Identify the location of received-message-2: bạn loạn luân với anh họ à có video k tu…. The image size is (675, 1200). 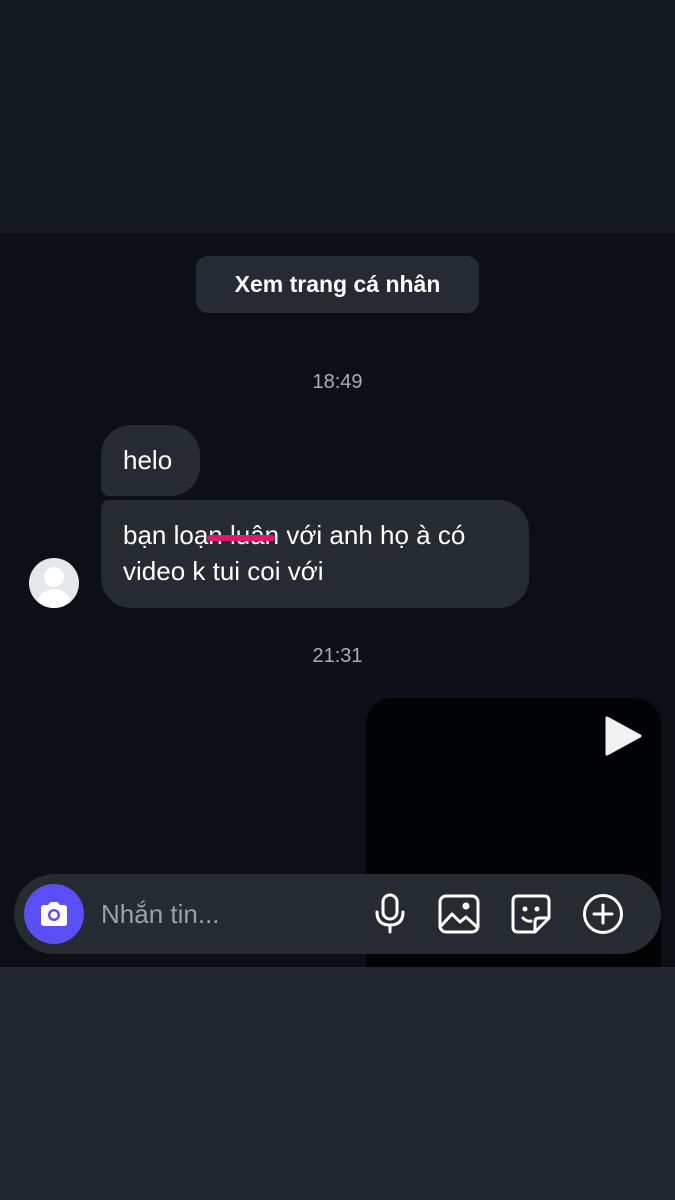
(315, 554).